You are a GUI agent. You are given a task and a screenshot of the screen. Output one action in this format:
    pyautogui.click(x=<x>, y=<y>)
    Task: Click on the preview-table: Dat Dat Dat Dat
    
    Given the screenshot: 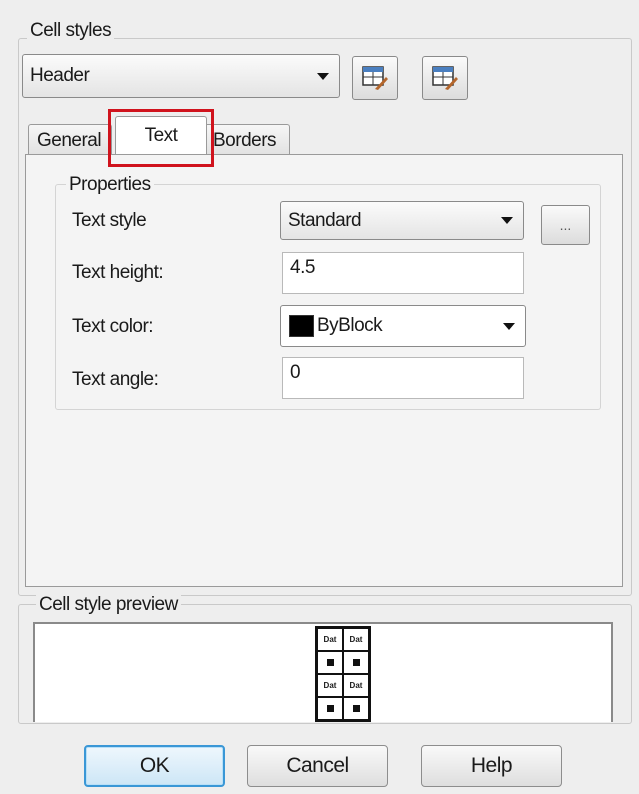 What is the action you would take?
    pyautogui.click(x=343, y=674)
    